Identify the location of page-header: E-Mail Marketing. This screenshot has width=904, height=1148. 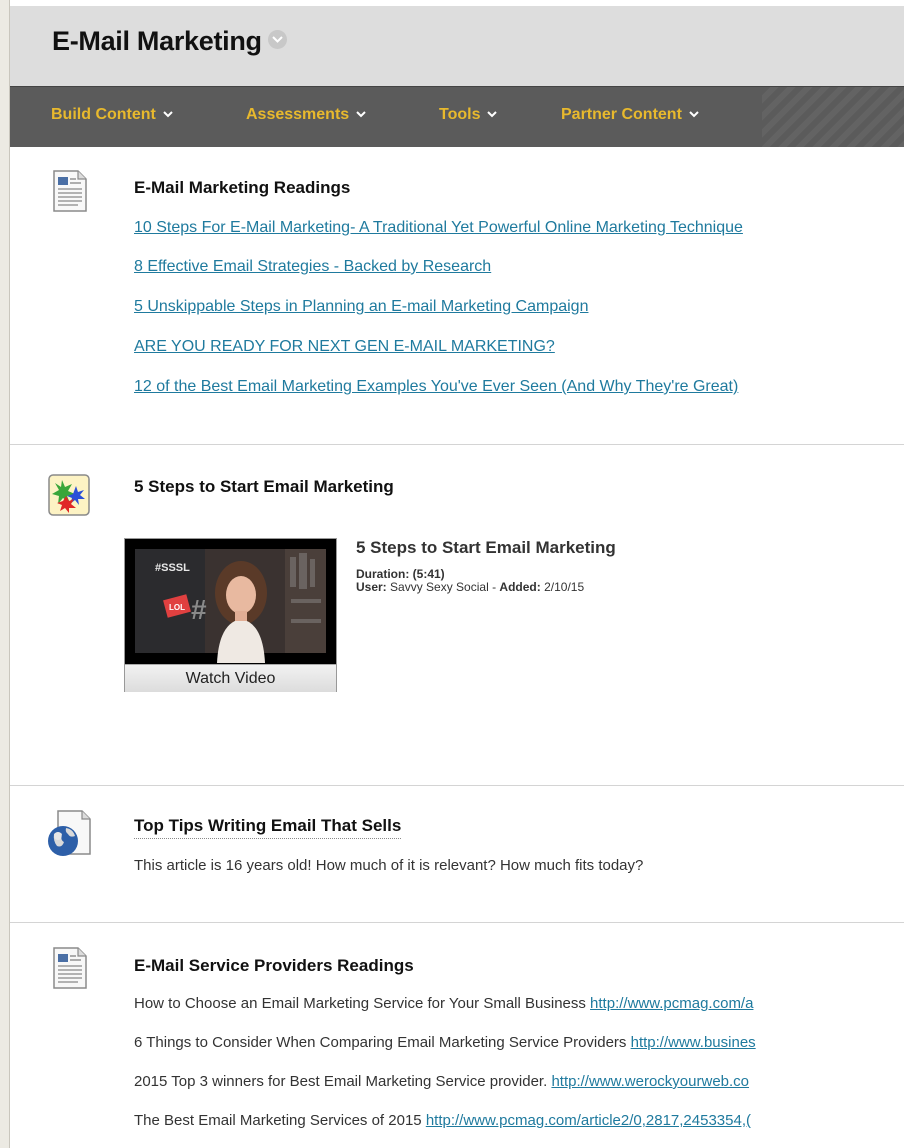
(457, 46).